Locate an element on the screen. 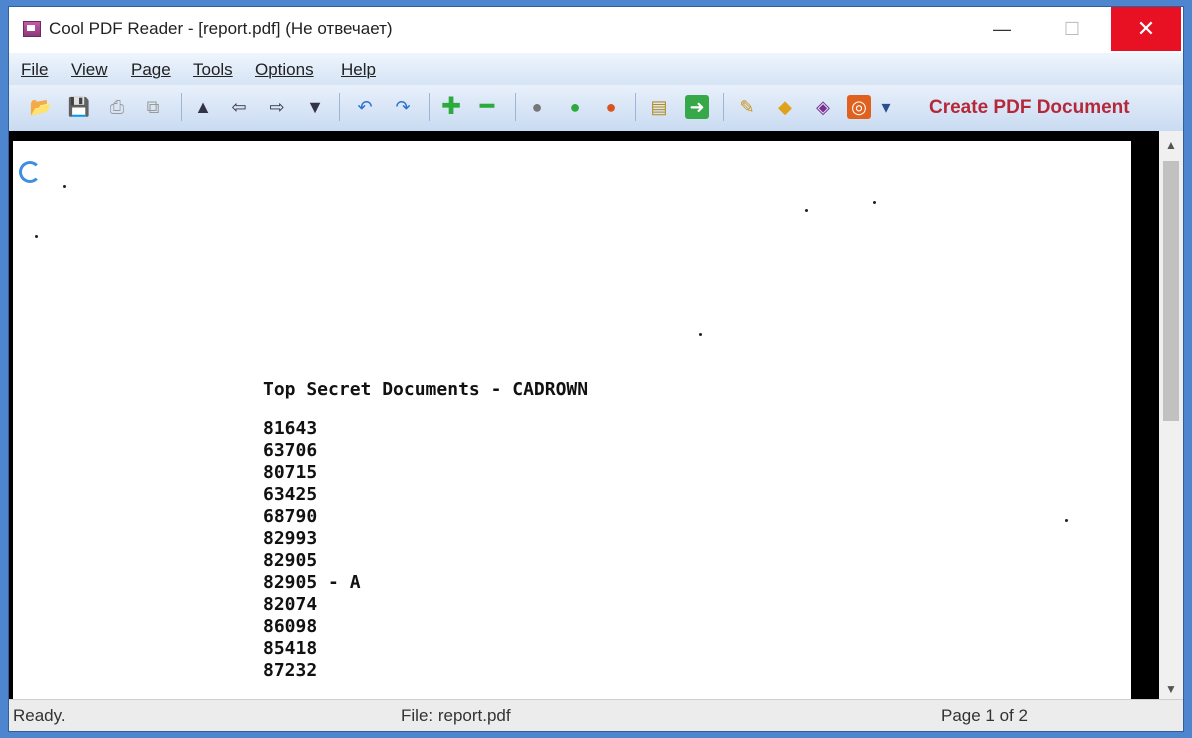  print-icon: ⎙ is located at coordinates (117, 107).